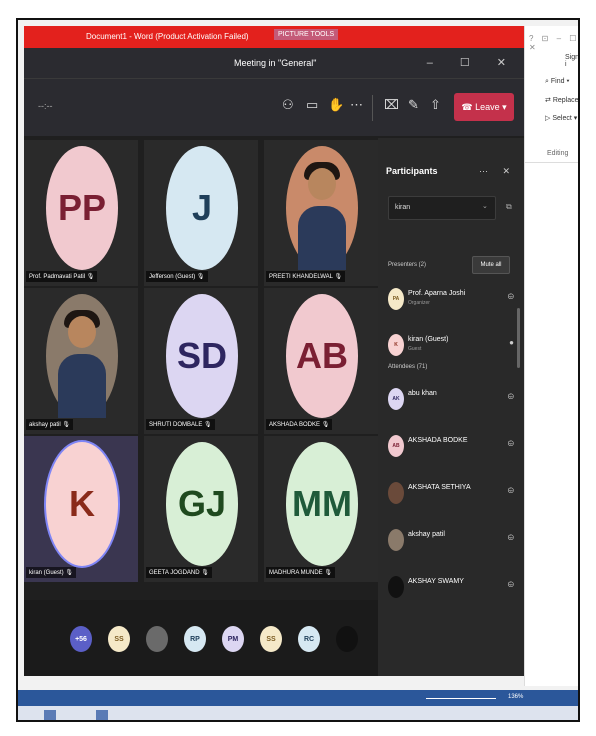  What do you see at coordinates (453, 541) in the screenshot?
I see `participant-row: akshay patil ⨸` at bounding box center [453, 541].